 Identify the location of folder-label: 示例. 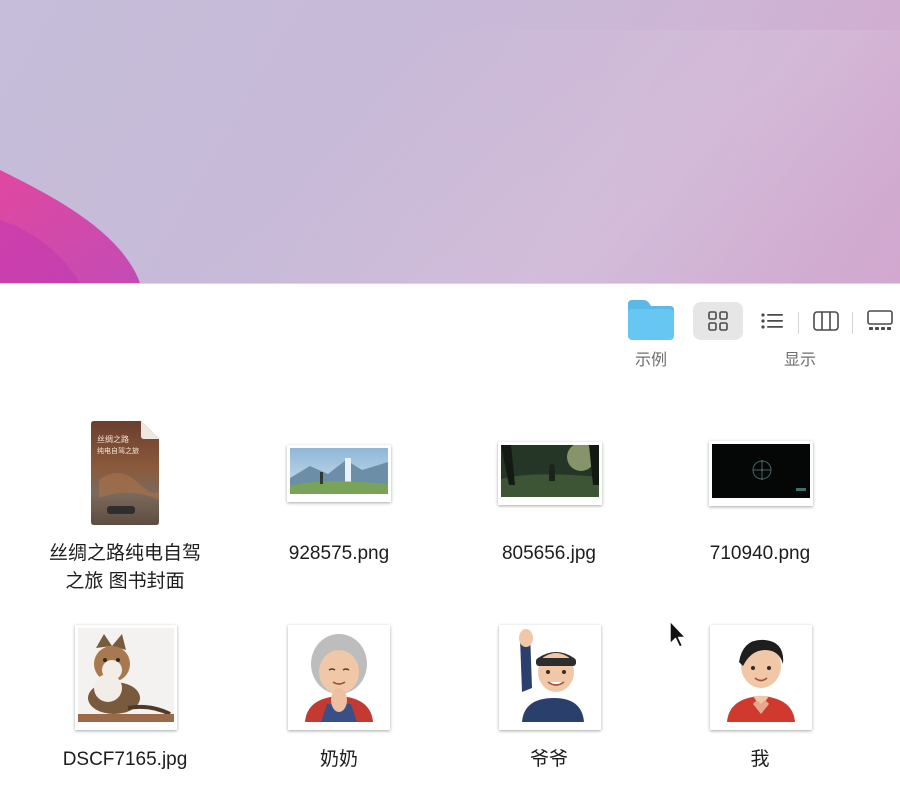
(650, 360).